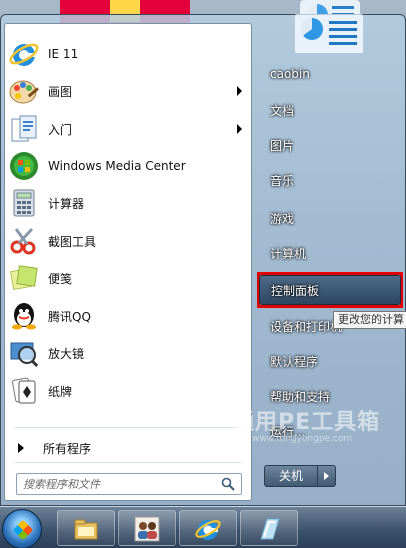  I want to click on qq-icon, so click(24, 316).